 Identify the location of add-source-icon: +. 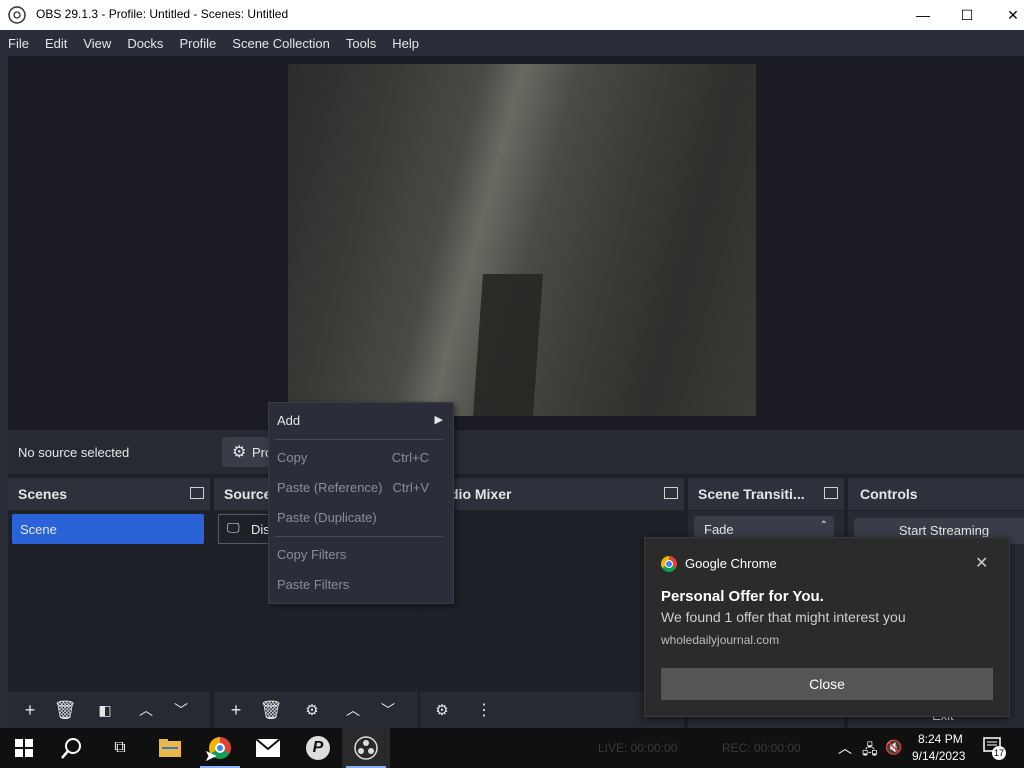
(236, 710).